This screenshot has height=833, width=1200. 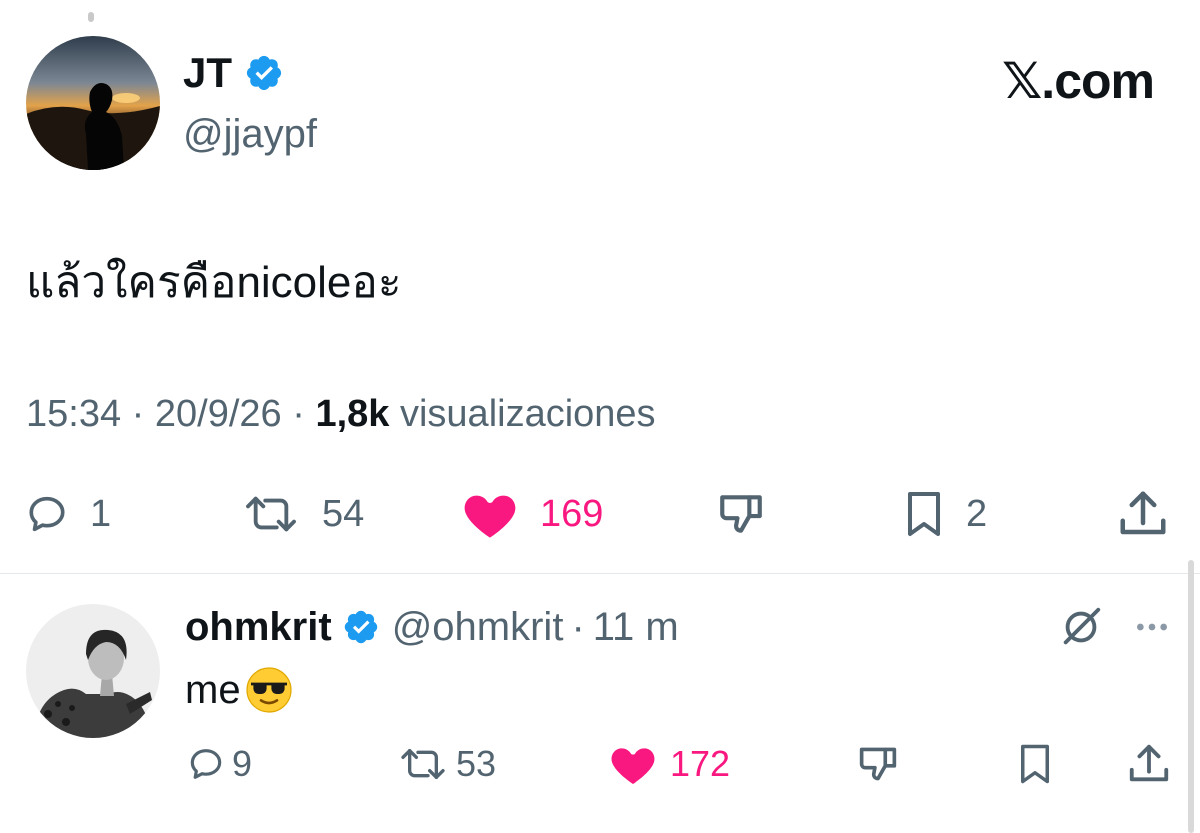 I want to click on like-count: 169, so click(x=572, y=513).